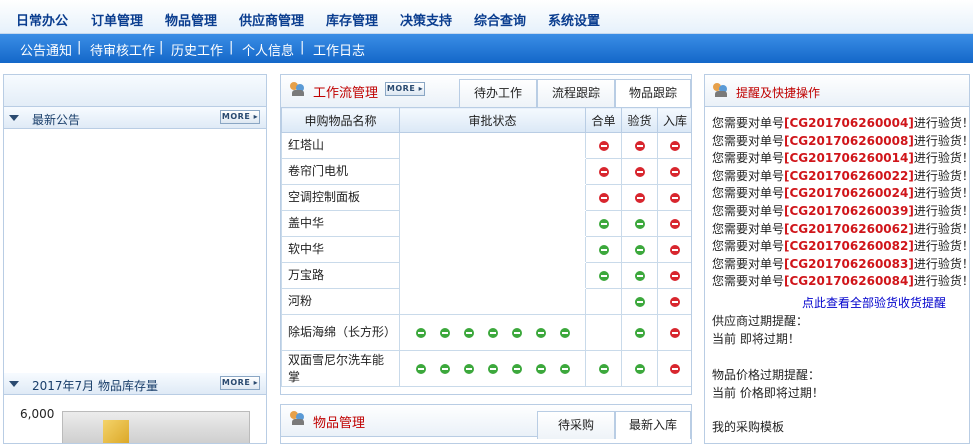 Image resolution: width=973 pixels, height=444 pixels. I want to click on list-item: 您需要对单号[CG201706260022]进行验货！, so click(842, 175).